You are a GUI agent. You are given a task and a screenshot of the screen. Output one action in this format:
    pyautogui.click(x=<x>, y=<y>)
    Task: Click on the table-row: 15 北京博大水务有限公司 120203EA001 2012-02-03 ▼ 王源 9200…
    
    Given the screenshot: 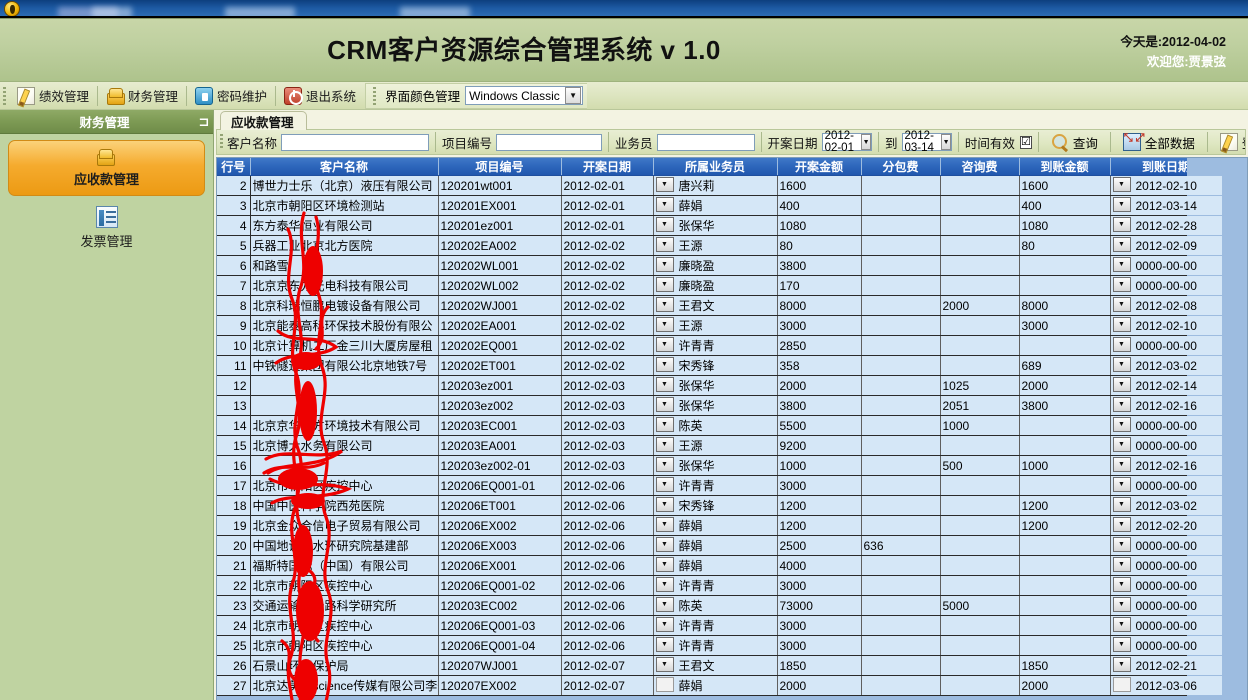 What is the action you would take?
    pyautogui.click(x=720, y=445)
    